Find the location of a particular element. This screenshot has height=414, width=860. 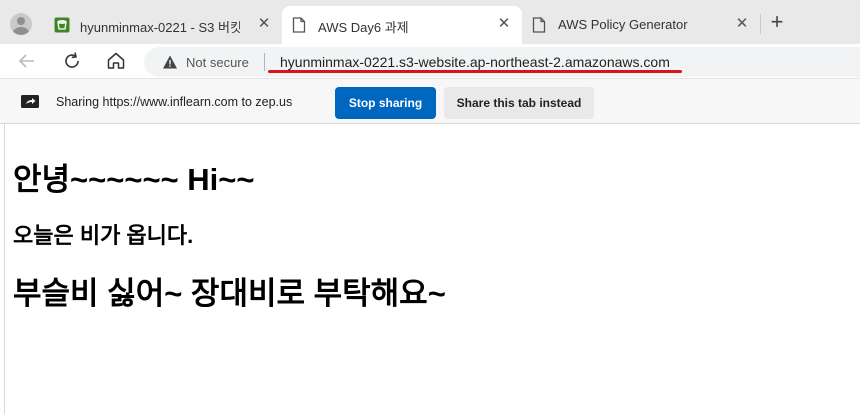

new-tab-icon: + is located at coordinates (777, 22).